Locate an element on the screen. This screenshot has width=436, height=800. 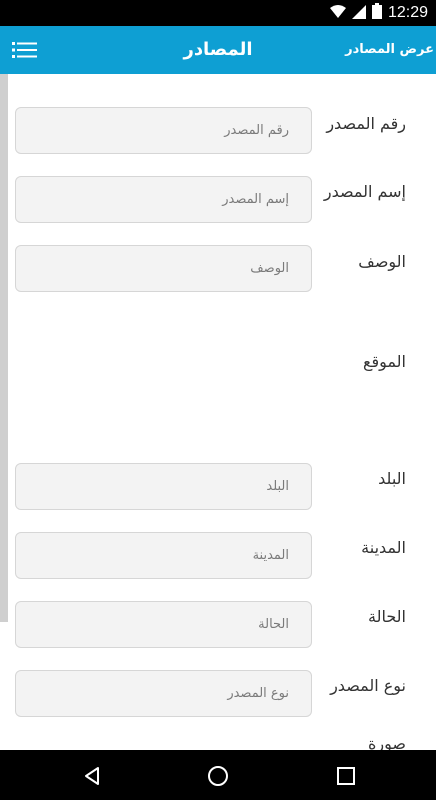
recents-icon is located at coordinates (346, 776).